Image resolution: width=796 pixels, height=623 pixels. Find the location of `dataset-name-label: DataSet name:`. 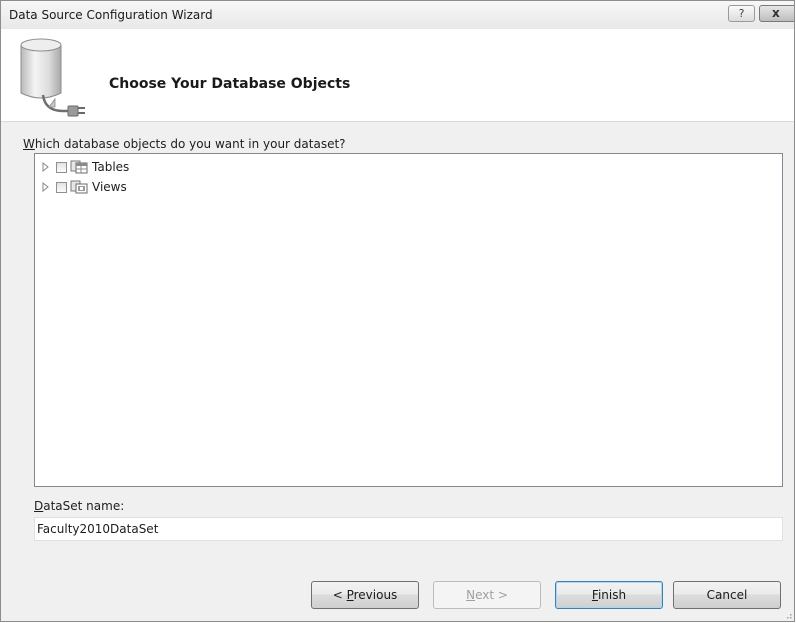

dataset-name-label: DataSet name: is located at coordinates (79, 506).